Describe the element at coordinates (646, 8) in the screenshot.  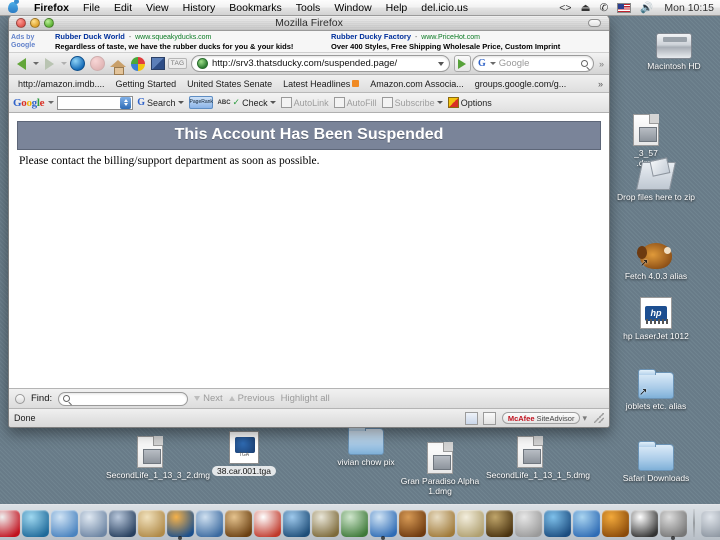
I see `volume-icon: 🔊` at that location.